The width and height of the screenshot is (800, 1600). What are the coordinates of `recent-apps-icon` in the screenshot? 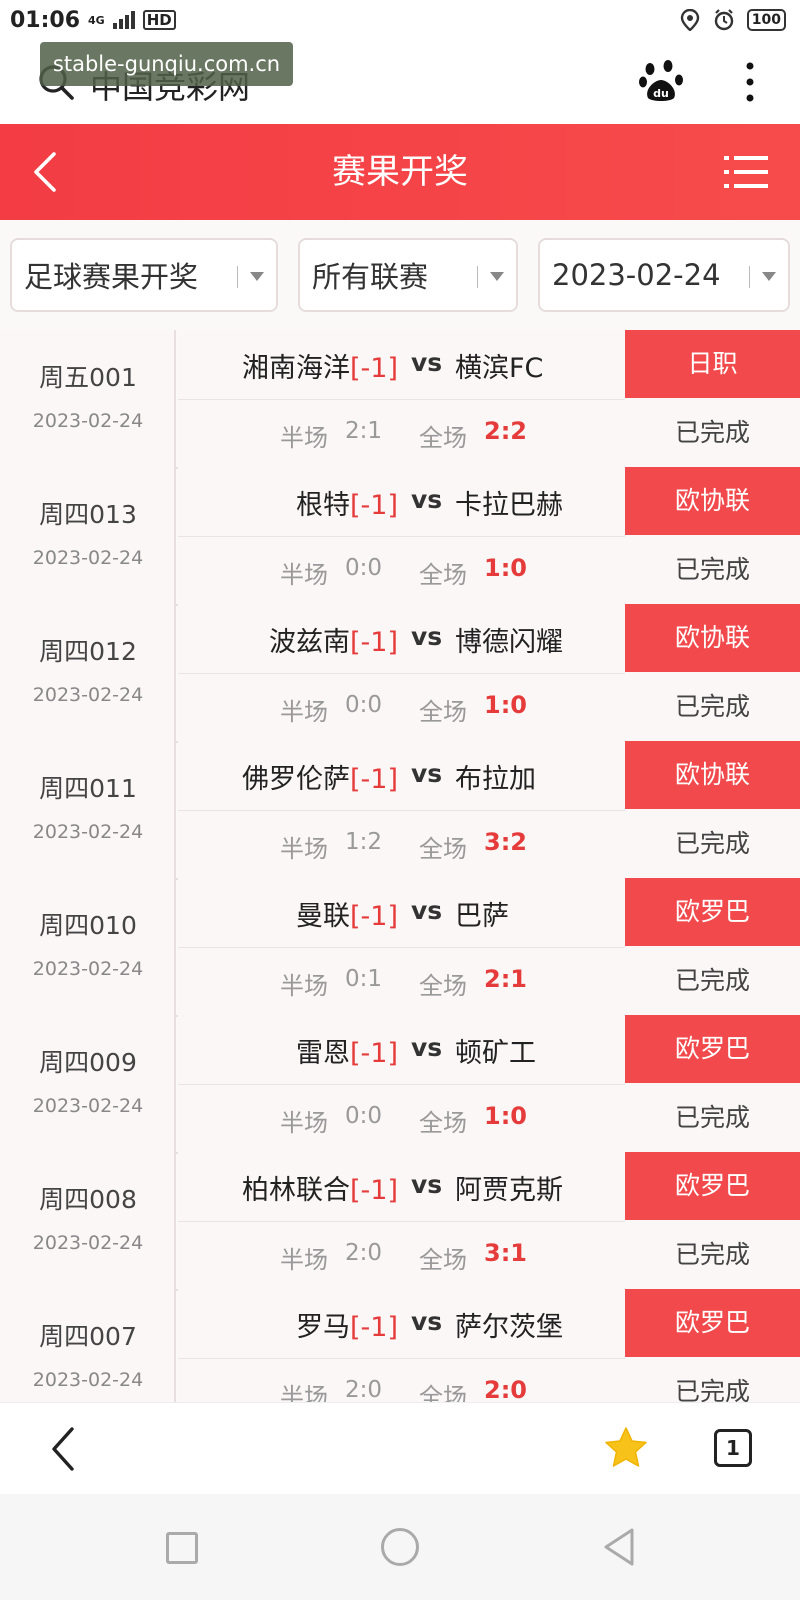 It's located at (182, 1548).